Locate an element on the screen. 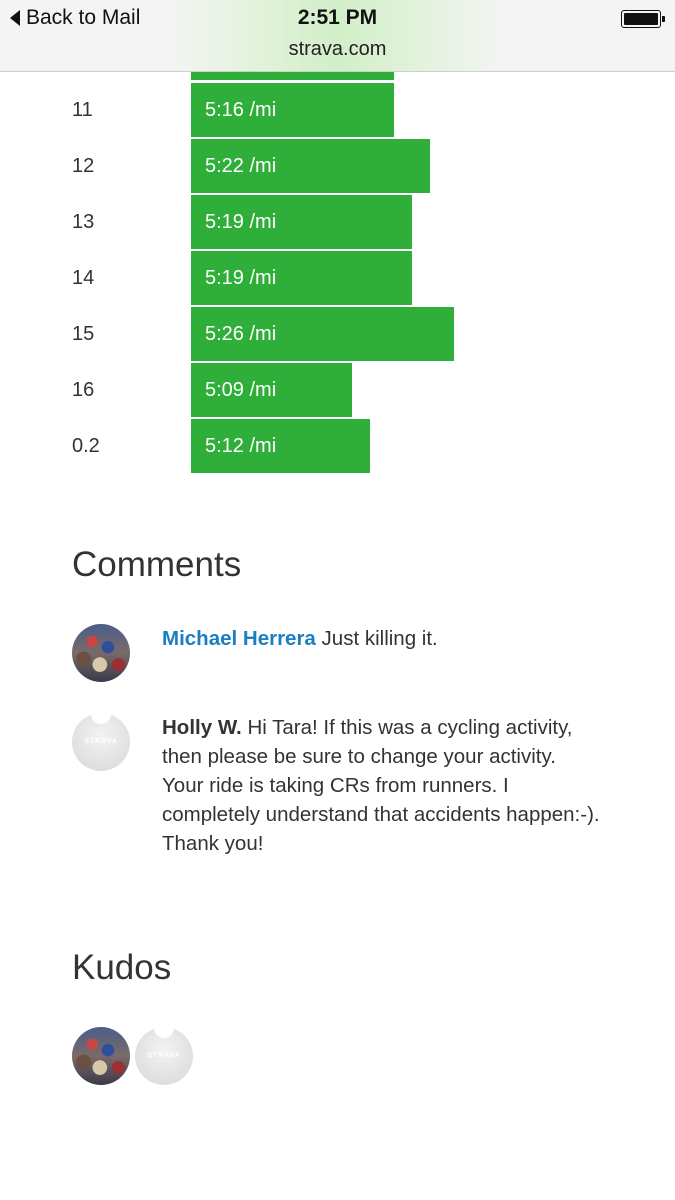 The height and width of the screenshot is (1200, 675). split-pace-label: 5:12 /mi is located at coordinates (241, 446).